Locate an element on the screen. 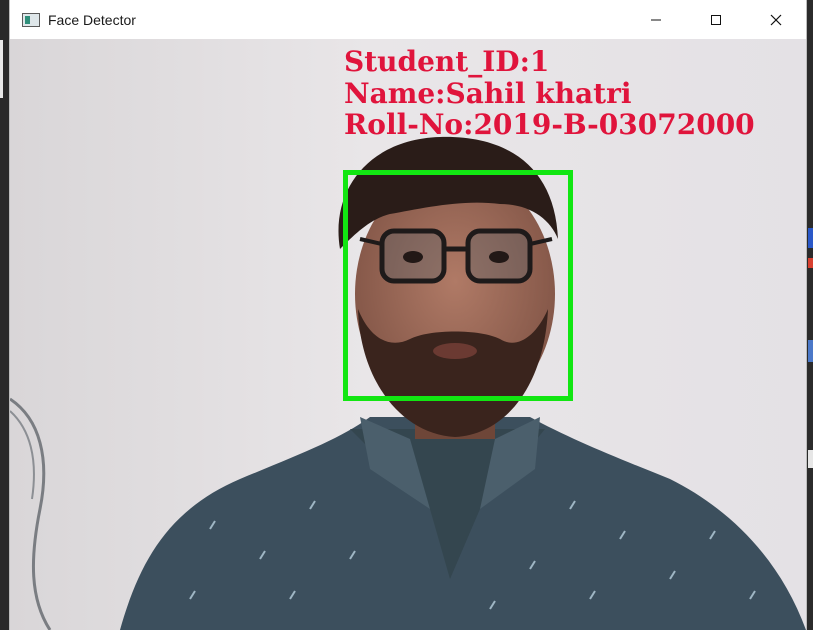 The image size is (813, 630). window-title: Face Detector is located at coordinates (92, 19).